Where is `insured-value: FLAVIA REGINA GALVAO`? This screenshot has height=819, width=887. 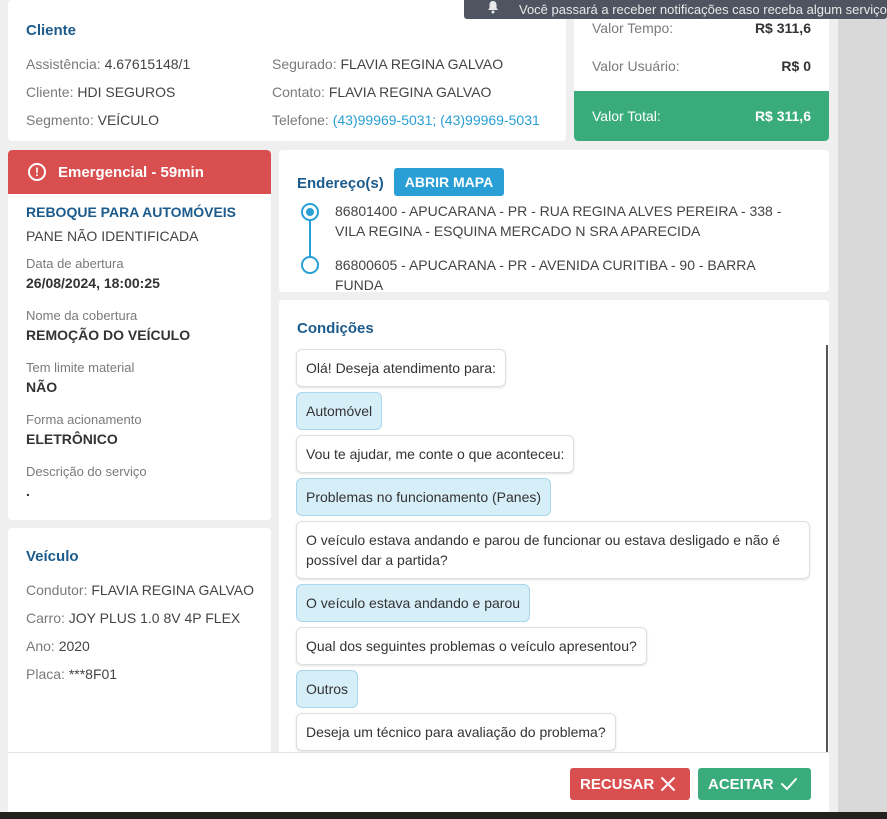
insured-value: FLAVIA REGINA GALVAO is located at coordinates (422, 64).